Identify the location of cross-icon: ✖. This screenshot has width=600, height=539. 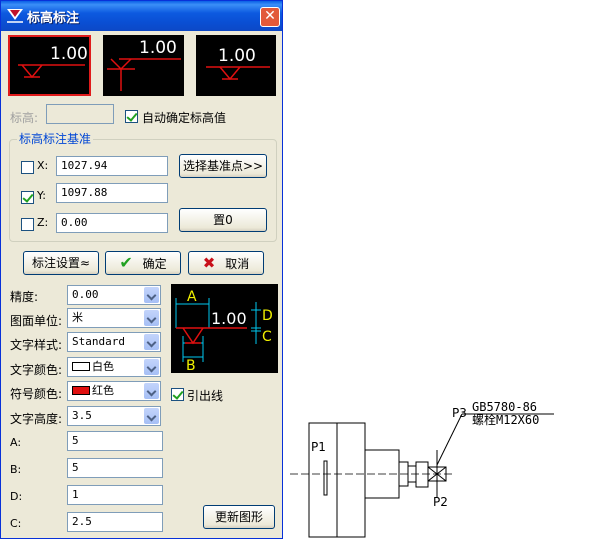
(209, 263).